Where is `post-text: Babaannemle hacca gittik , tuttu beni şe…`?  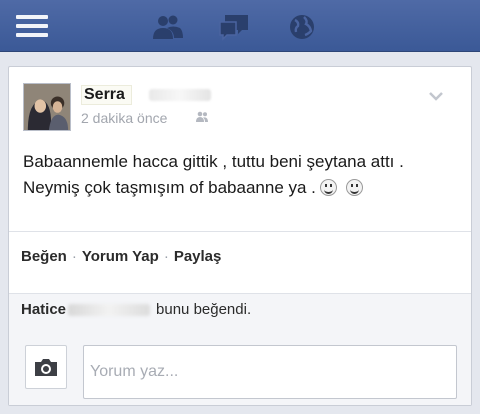 post-text: Babaannemle hacca gittik , tuttu beni şe… is located at coordinates (243, 175).